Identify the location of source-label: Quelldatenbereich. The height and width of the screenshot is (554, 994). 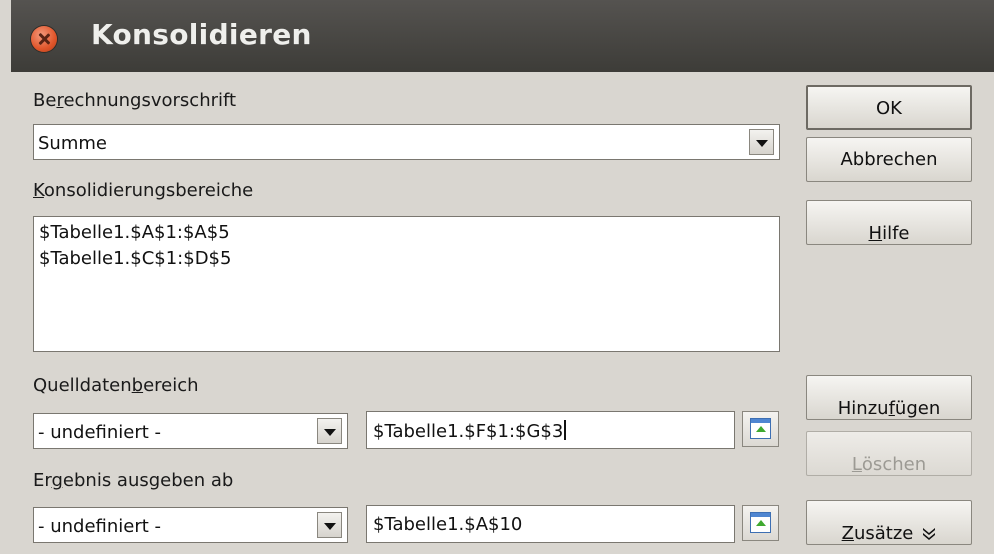
(116, 385).